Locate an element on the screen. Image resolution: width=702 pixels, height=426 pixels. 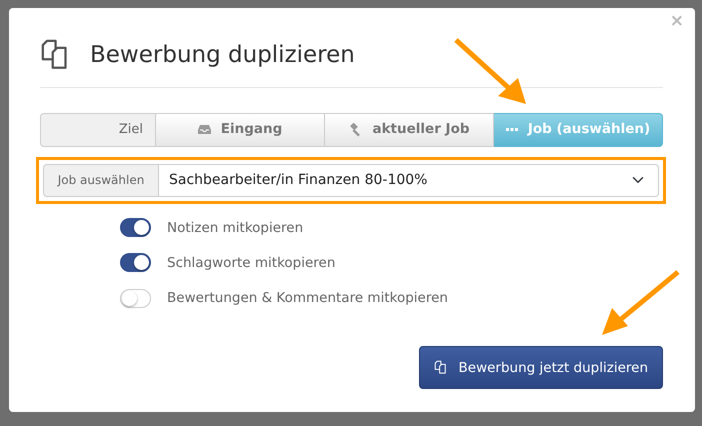
target-option: aktueller Job is located at coordinates (409, 129).